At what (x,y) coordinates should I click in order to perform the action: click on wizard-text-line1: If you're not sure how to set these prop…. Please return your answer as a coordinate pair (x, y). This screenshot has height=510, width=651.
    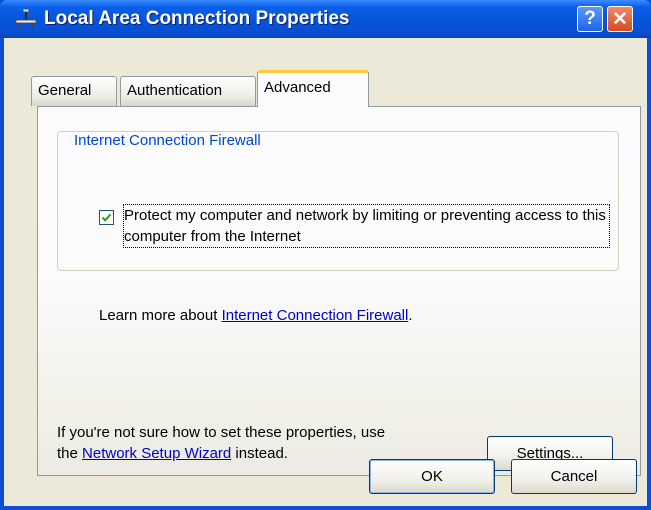
    Looking at the image, I should click on (221, 432).